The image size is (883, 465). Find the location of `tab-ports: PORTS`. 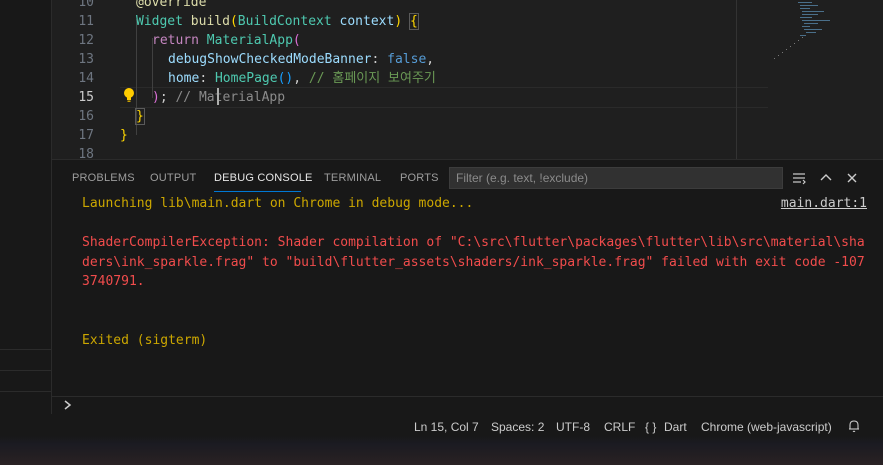

tab-ports: PORTS is located at coordinates (419, 178).